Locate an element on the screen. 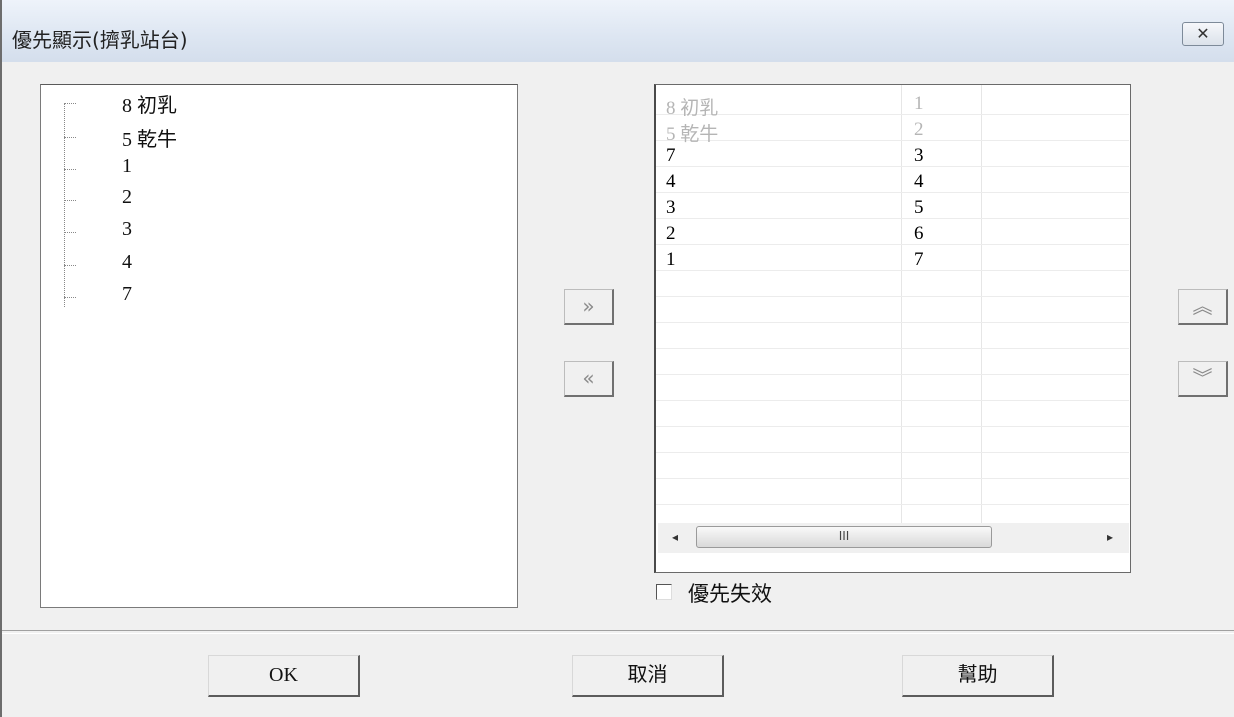 The height and width of the screenshot is (717, 1234). list-row: 7 3 is located at coordinates (892, 154).